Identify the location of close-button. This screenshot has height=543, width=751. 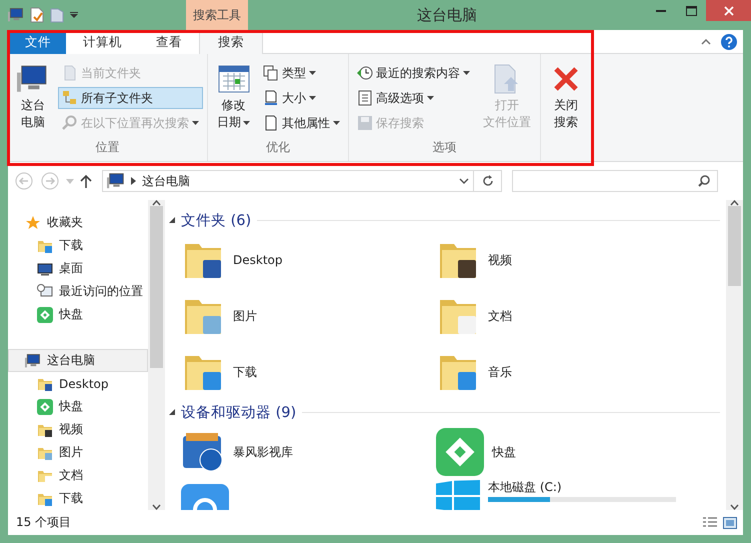
(728, 10).